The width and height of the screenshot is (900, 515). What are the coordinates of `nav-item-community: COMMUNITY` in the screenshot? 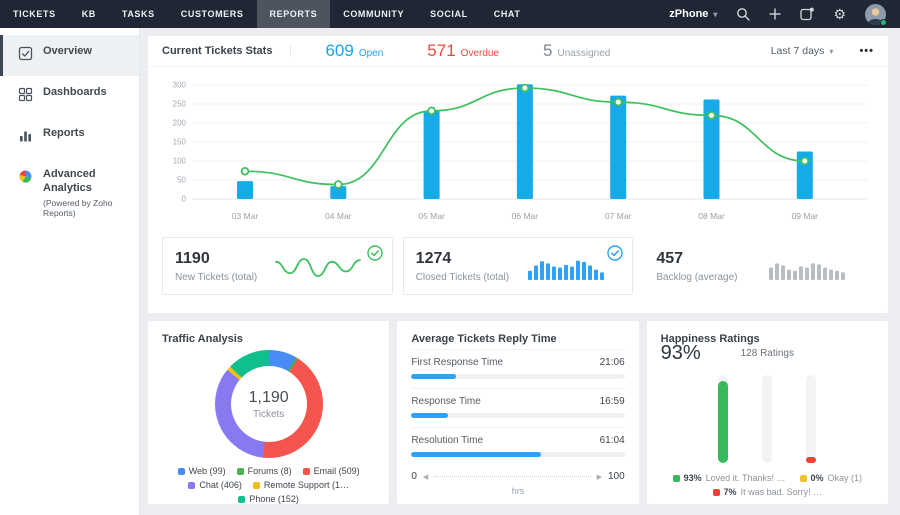 It's located at (373, 14).